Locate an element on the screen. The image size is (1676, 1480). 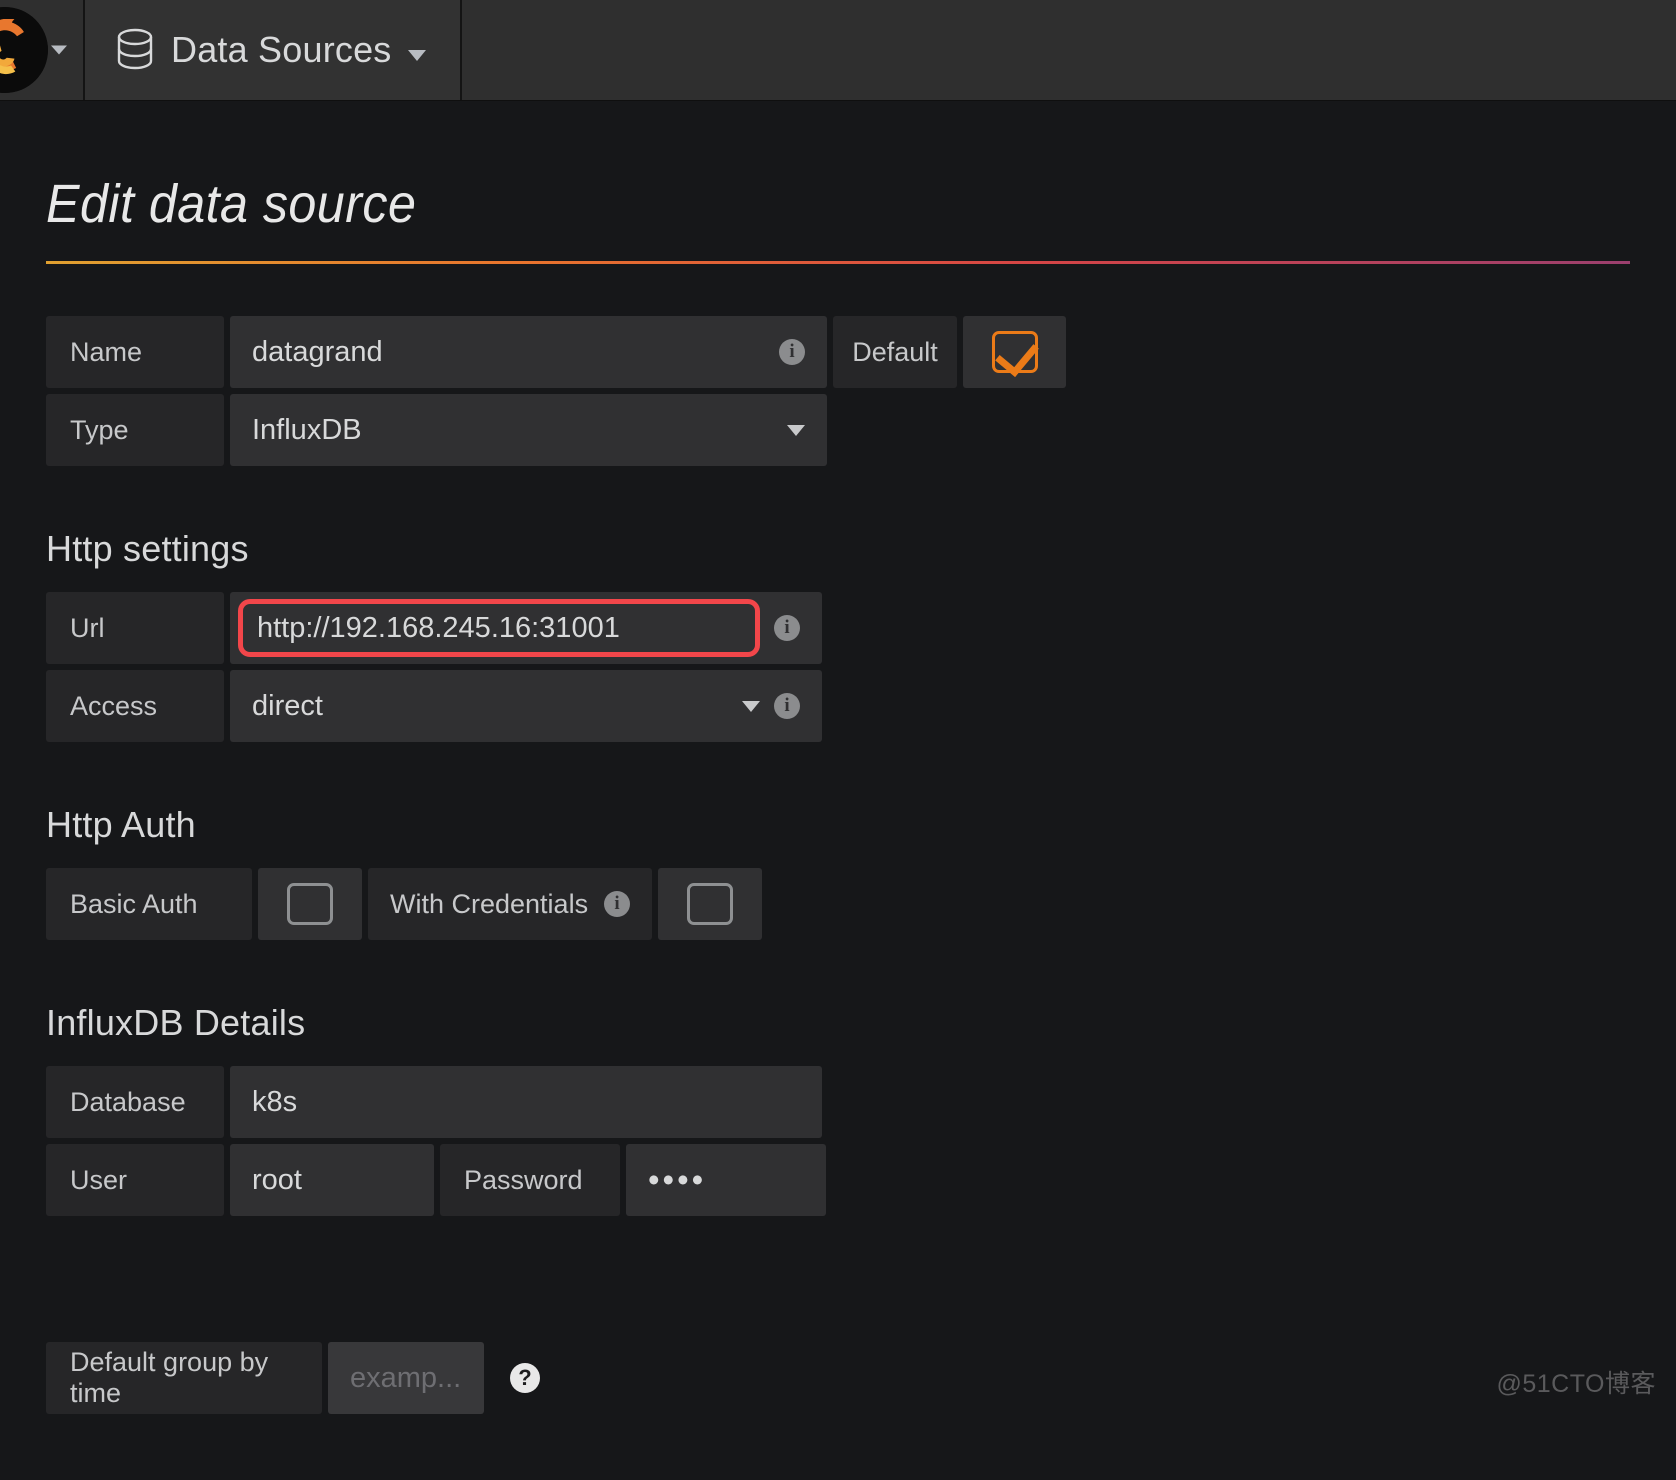
page-title: Edit data source is located at coordinates (231, 204).